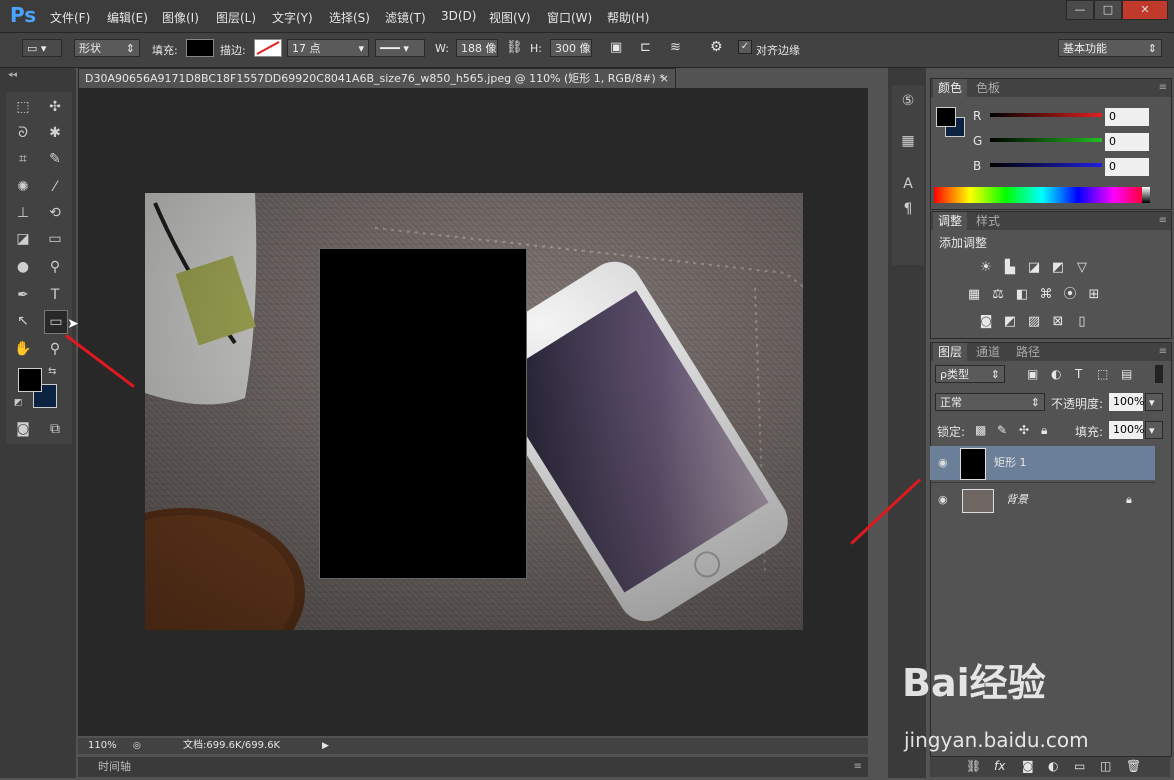  I want to click on screen-mode-icon: ⧉, so click(55, 429).